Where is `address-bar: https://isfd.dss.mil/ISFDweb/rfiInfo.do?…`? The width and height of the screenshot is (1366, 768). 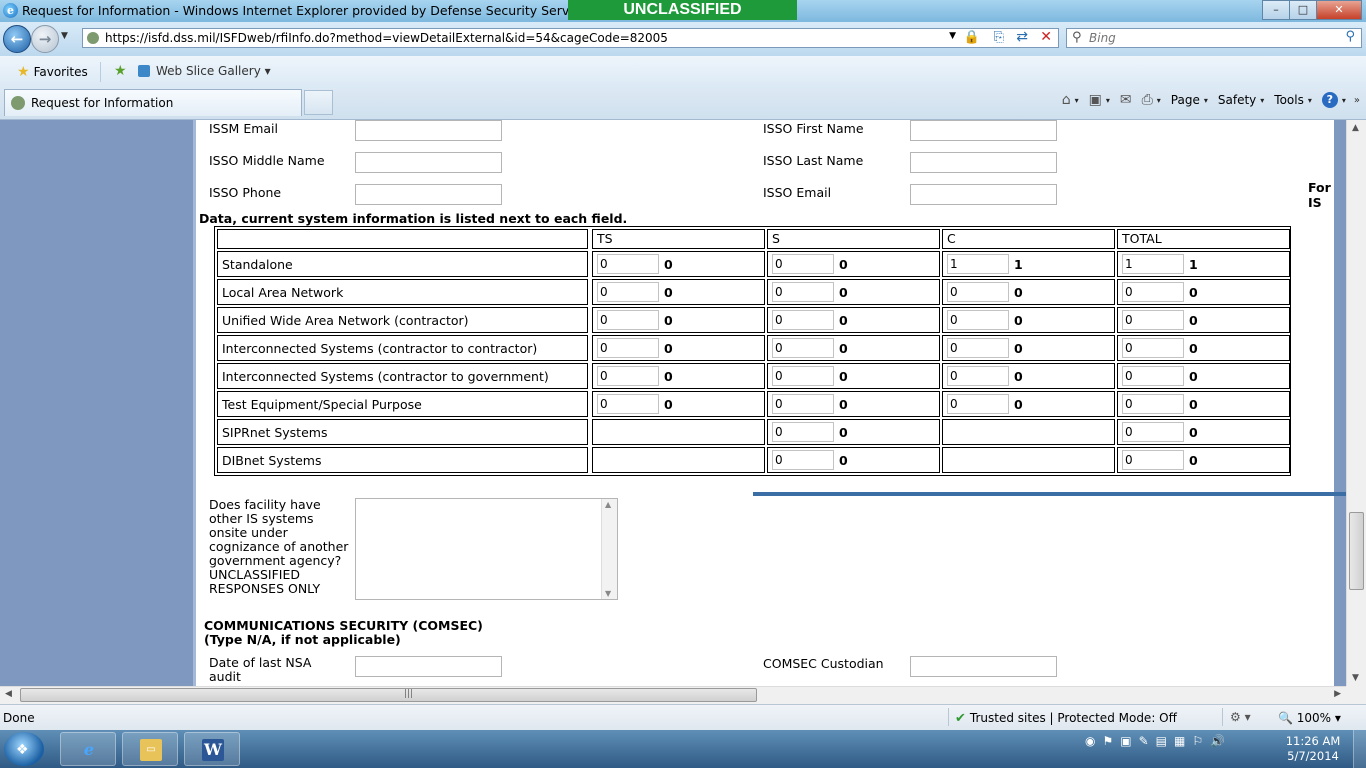
address-bar: https://isfd.dss.mil/ISFDweb/rfiInfo.do?… is located at coordinates (570, 38).